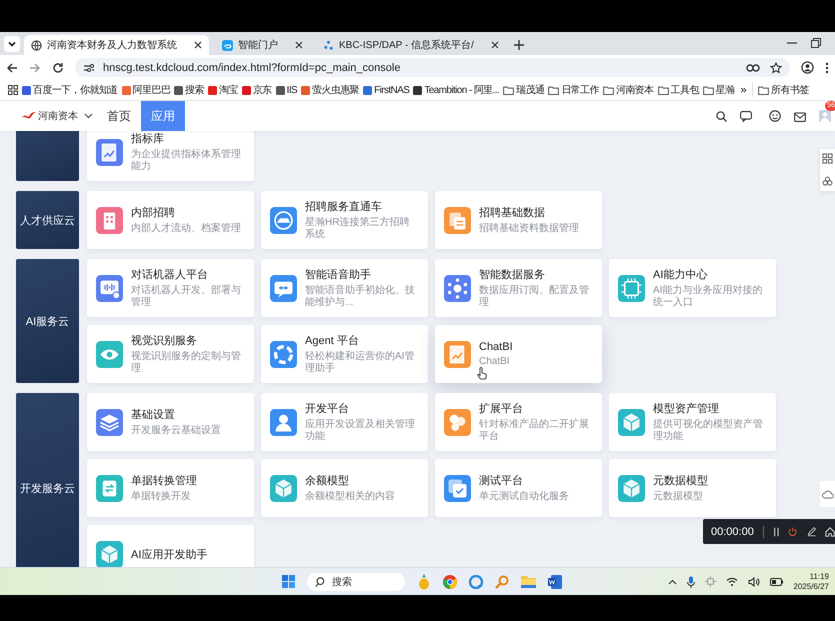 The image size is (835, 621). I want to click on card-title: 开发平台, so click(327, 409).